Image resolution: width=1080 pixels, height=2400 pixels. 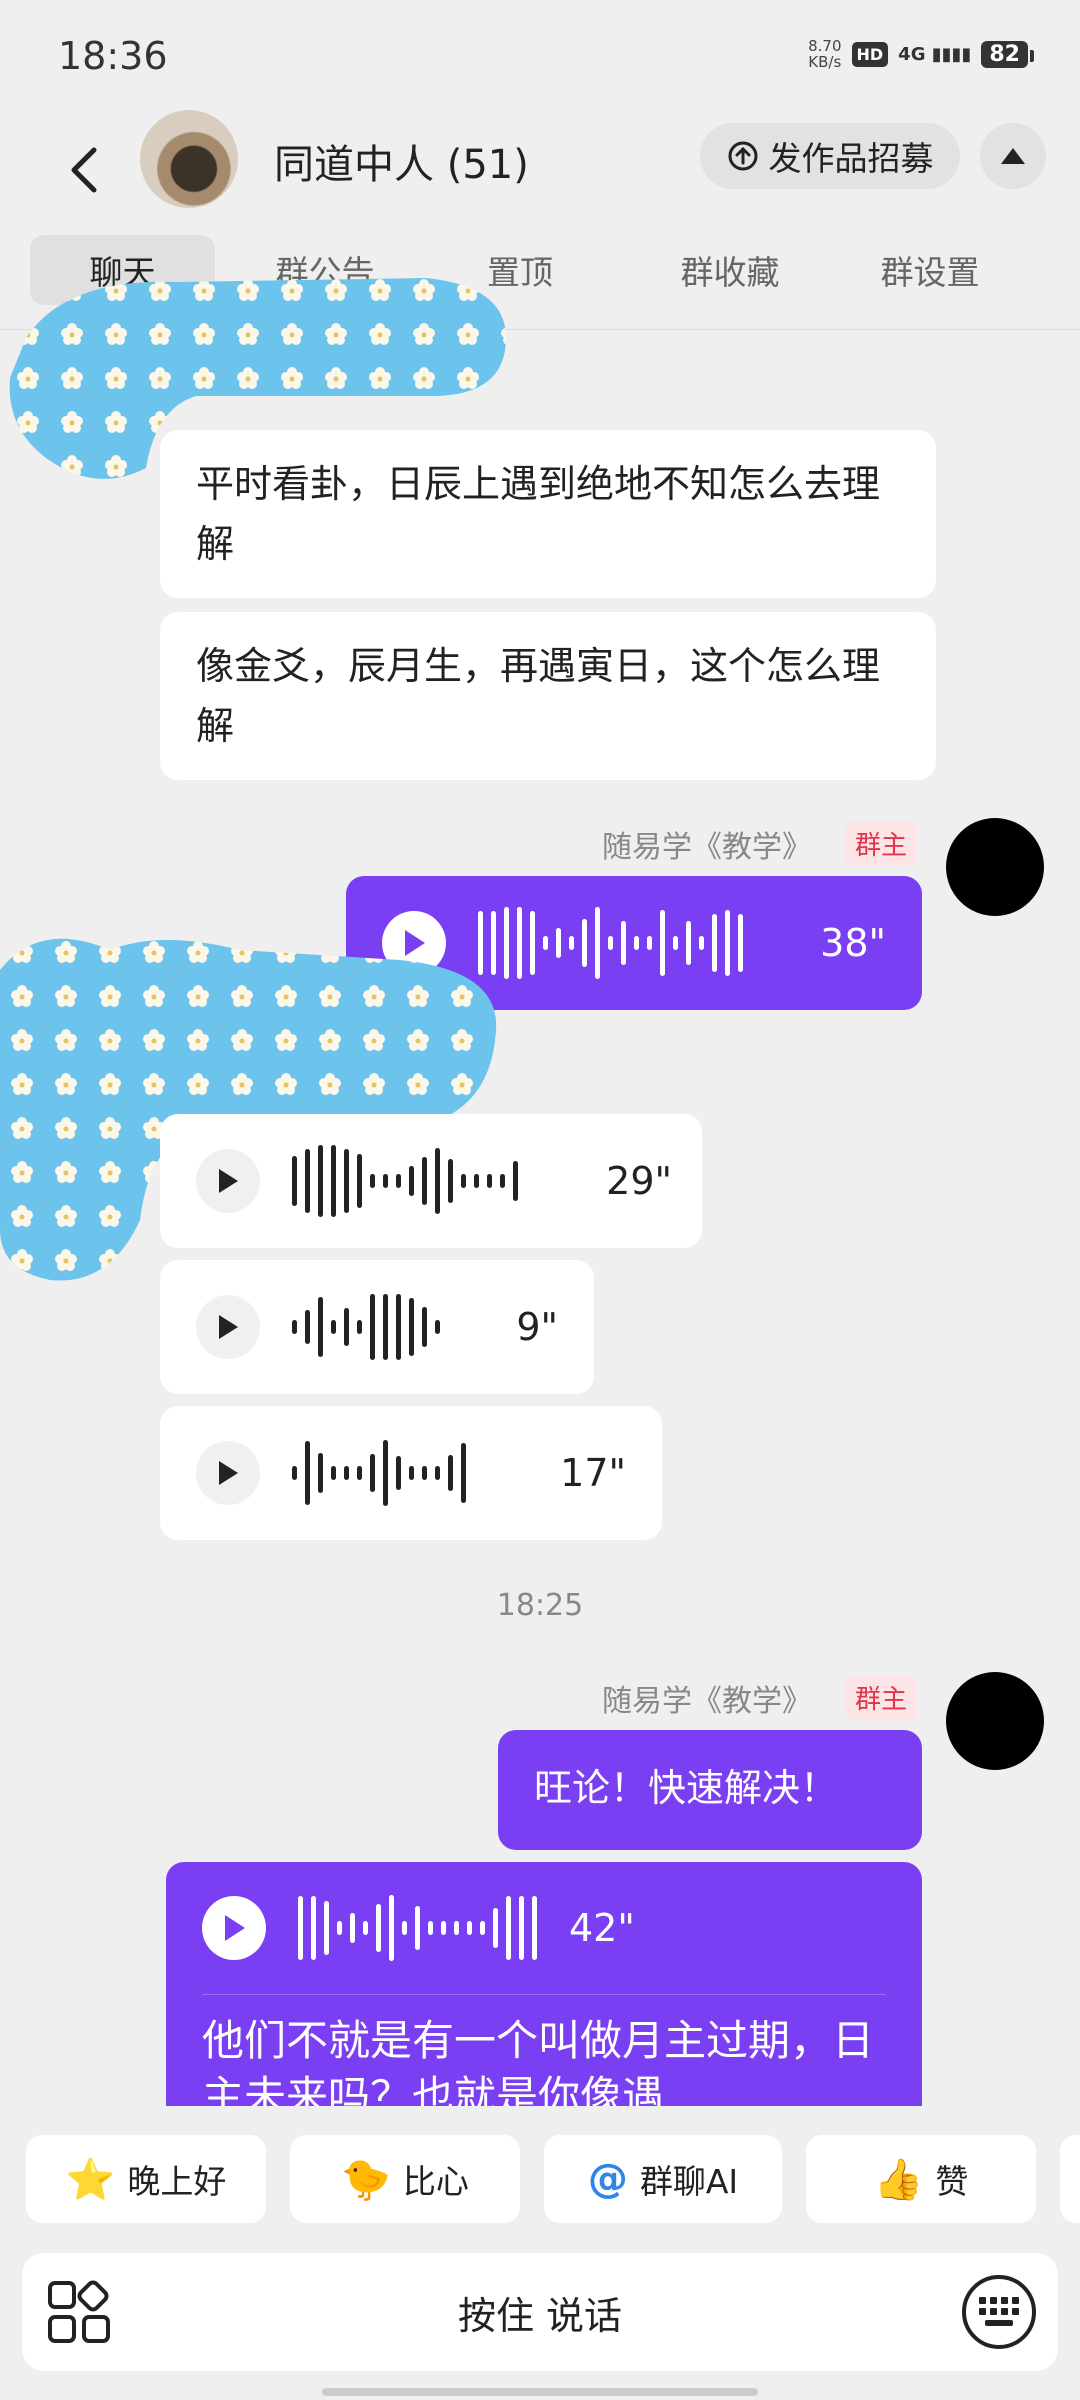 What do you see at coordinates (853, 943) in the screenshot?
I see `voice-duration: 38"` at bounding box center [853, 943].